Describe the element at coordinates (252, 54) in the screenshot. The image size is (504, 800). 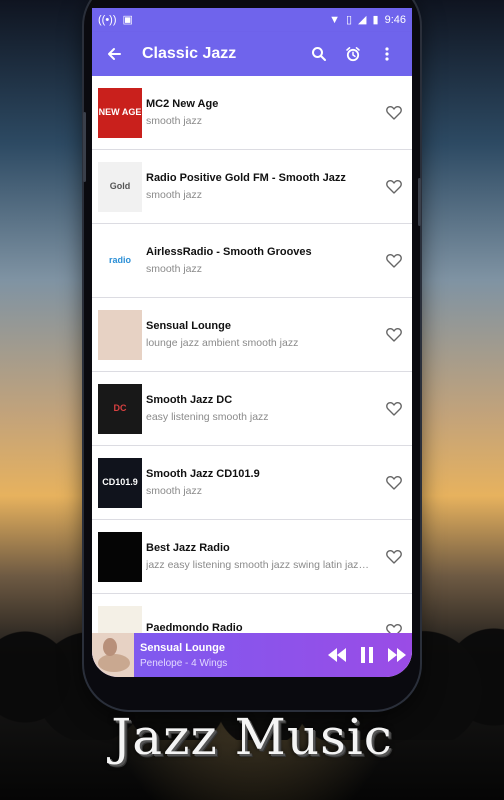
I see `app-bar: Classic Jazz` at that location.